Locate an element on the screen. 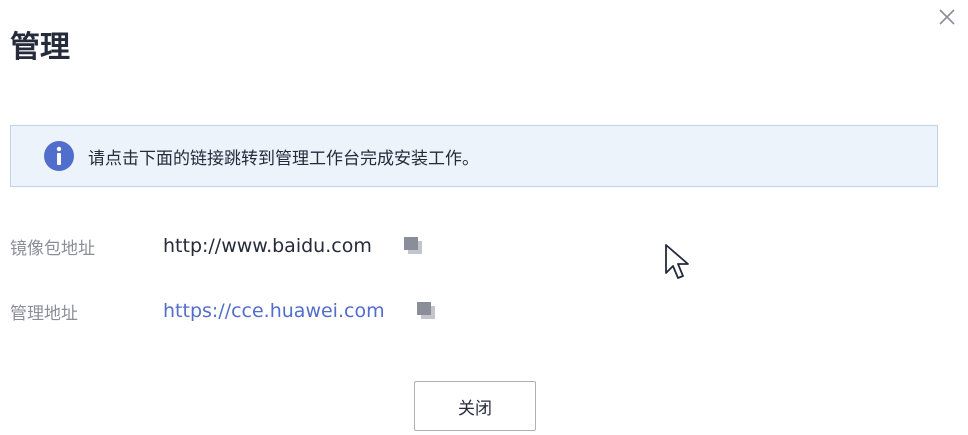 The width and height of the screenshot is (968, 435). field-row-manage-address: 管理地址 https://cce.huawei.com is located at coordinates (223, 311).